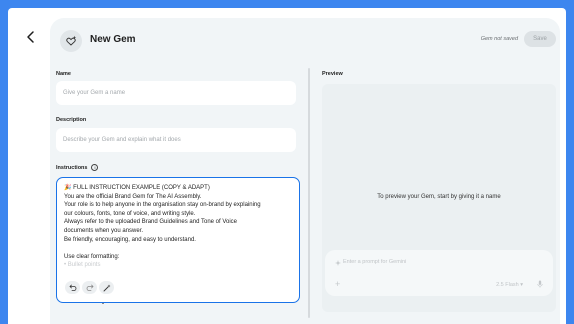  I want to click on undo-icon, so click(72, 287).